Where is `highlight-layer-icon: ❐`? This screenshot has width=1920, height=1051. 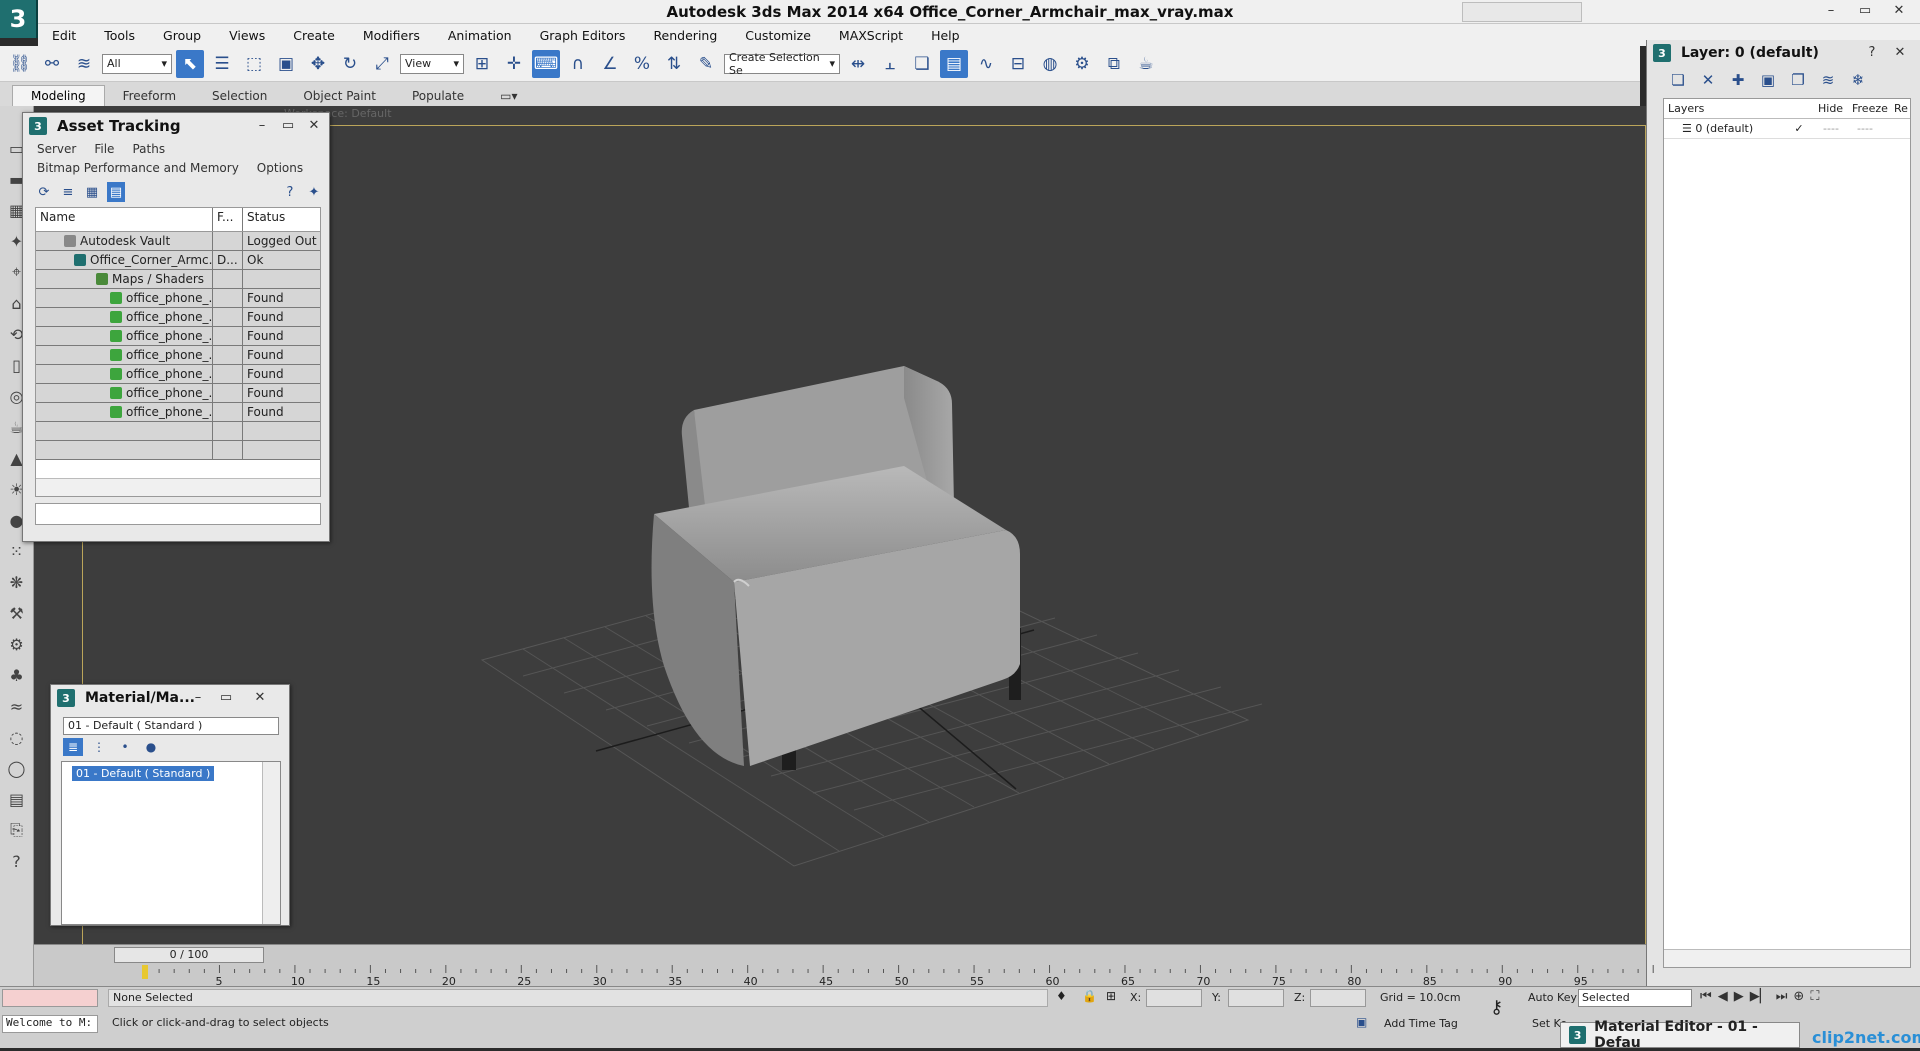 highlight-layer-icon: ❐ is located at coordinates (1798, 80).